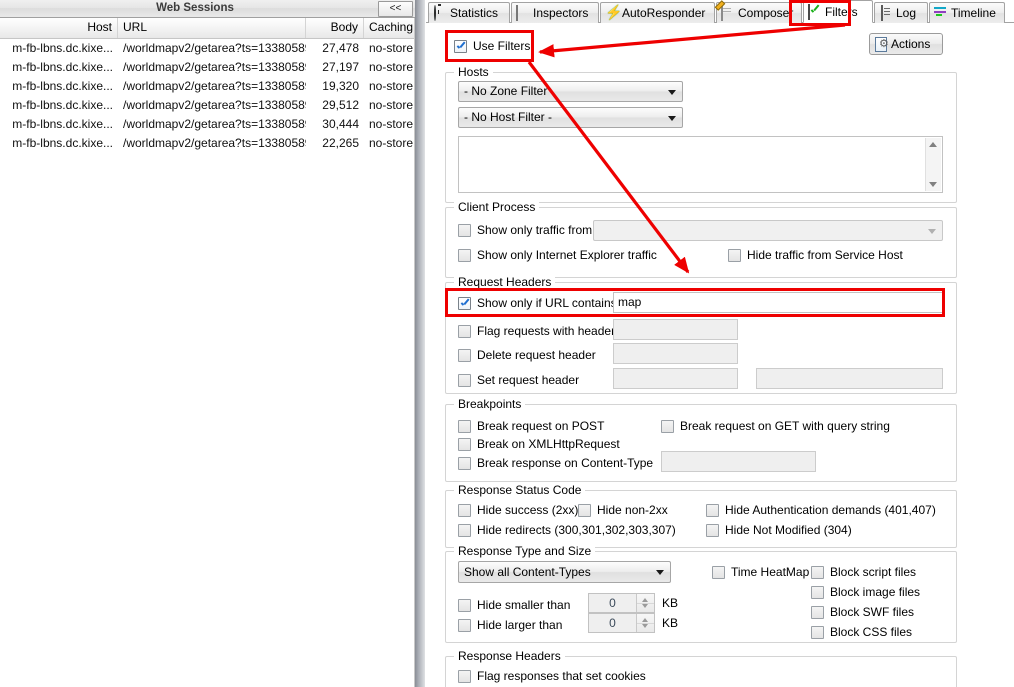 The image size is (1014, 687). What do you see at coordinates (664, 13) in the screenshot?
I see `tab-label: AutoResponder` at bounding box center [664, 13].